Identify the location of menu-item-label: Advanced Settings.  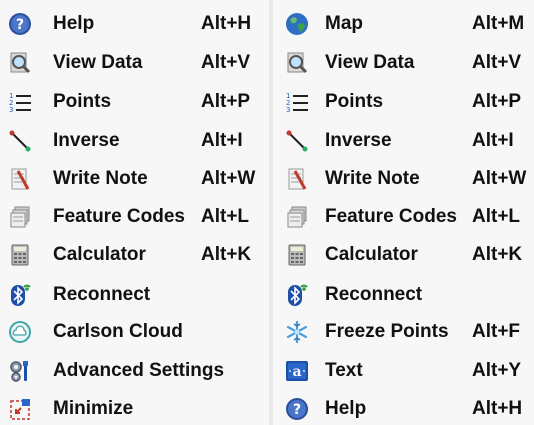
(139, 370).